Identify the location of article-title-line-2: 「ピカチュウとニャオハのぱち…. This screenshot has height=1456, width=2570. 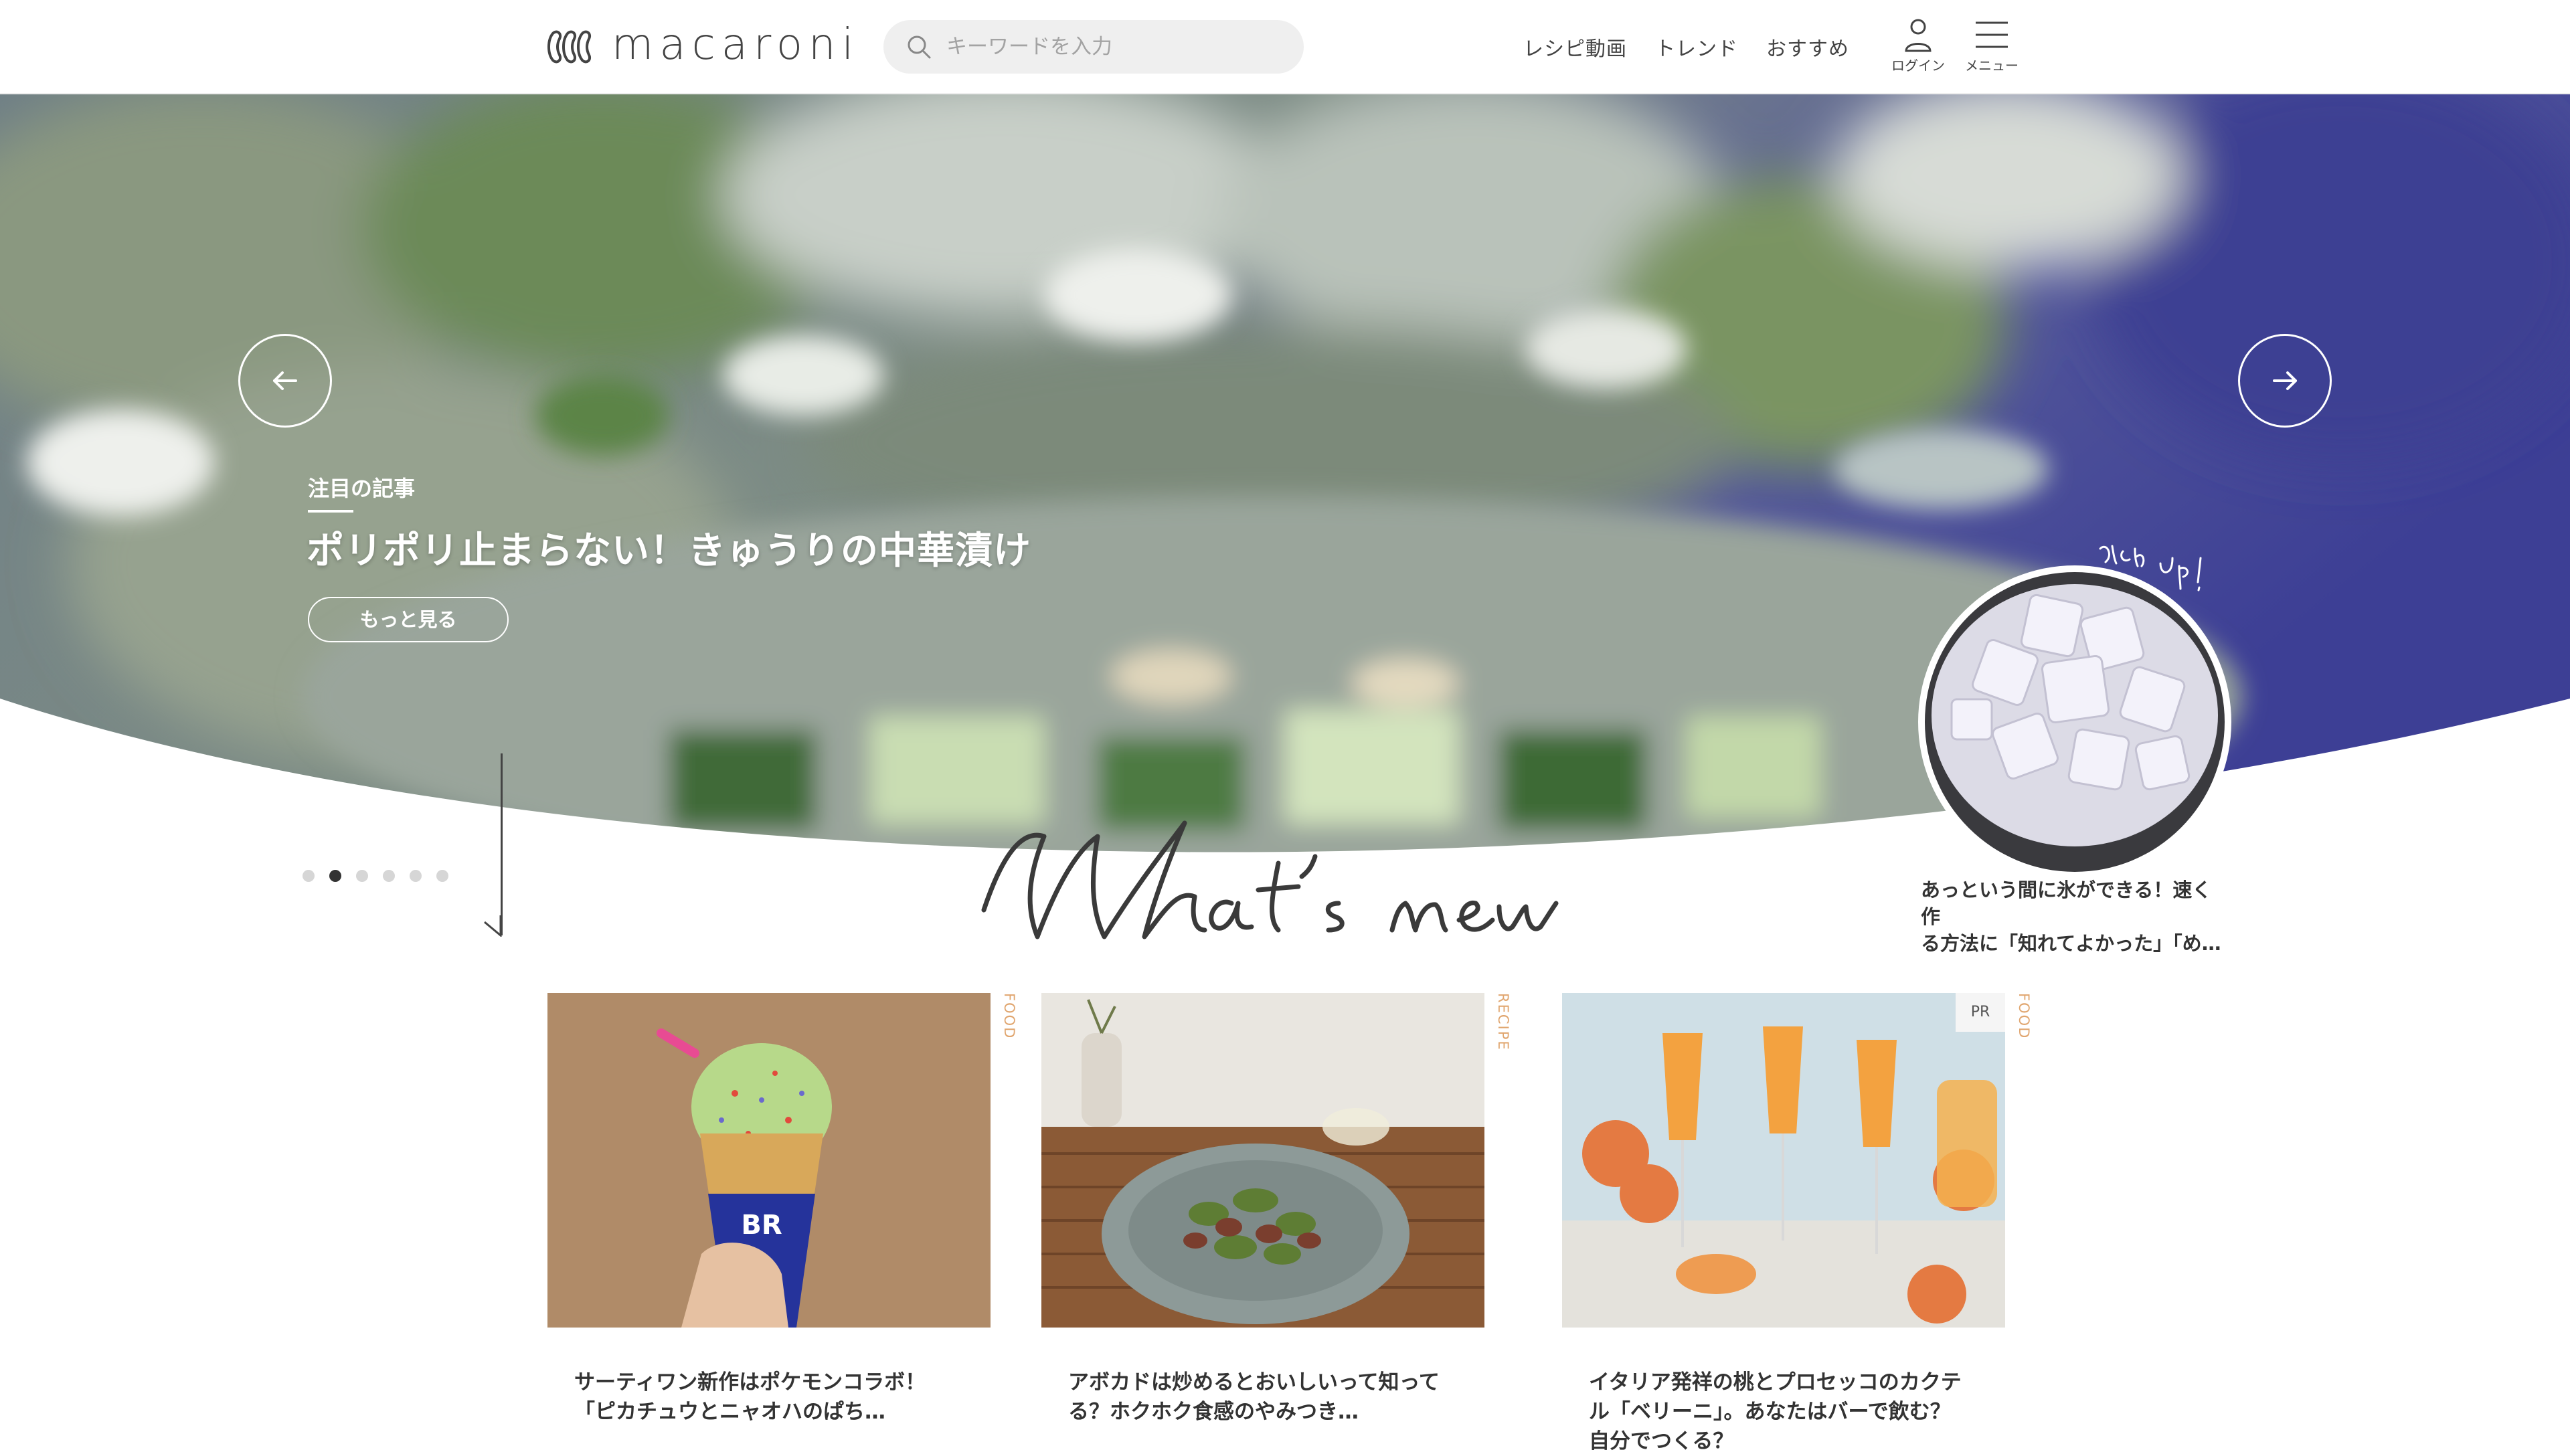
(729, 1412).